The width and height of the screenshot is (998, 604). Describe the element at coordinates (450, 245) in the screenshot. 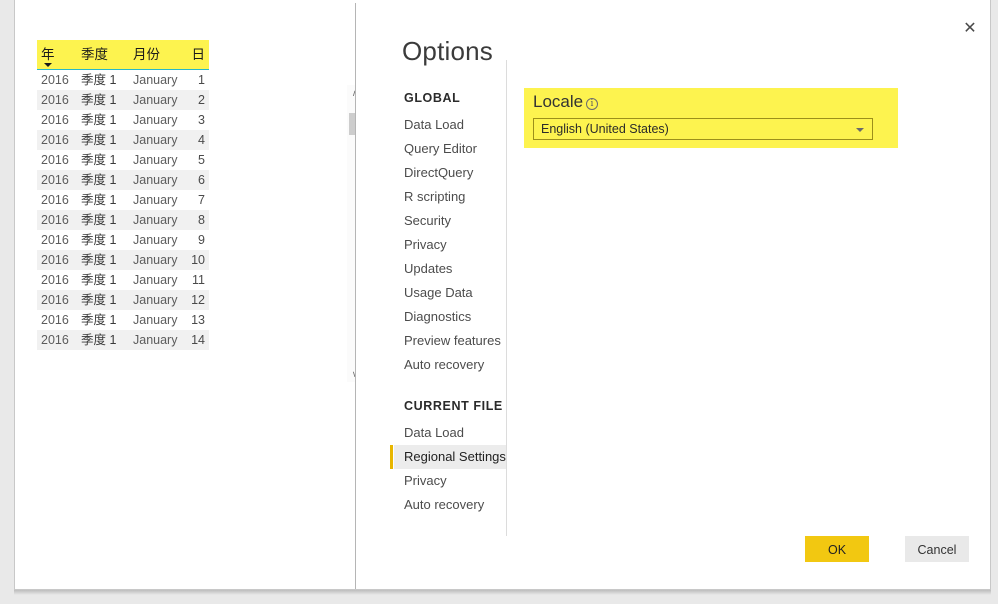

I see `sidebar-item-global-privacy: Privacy` at that location.